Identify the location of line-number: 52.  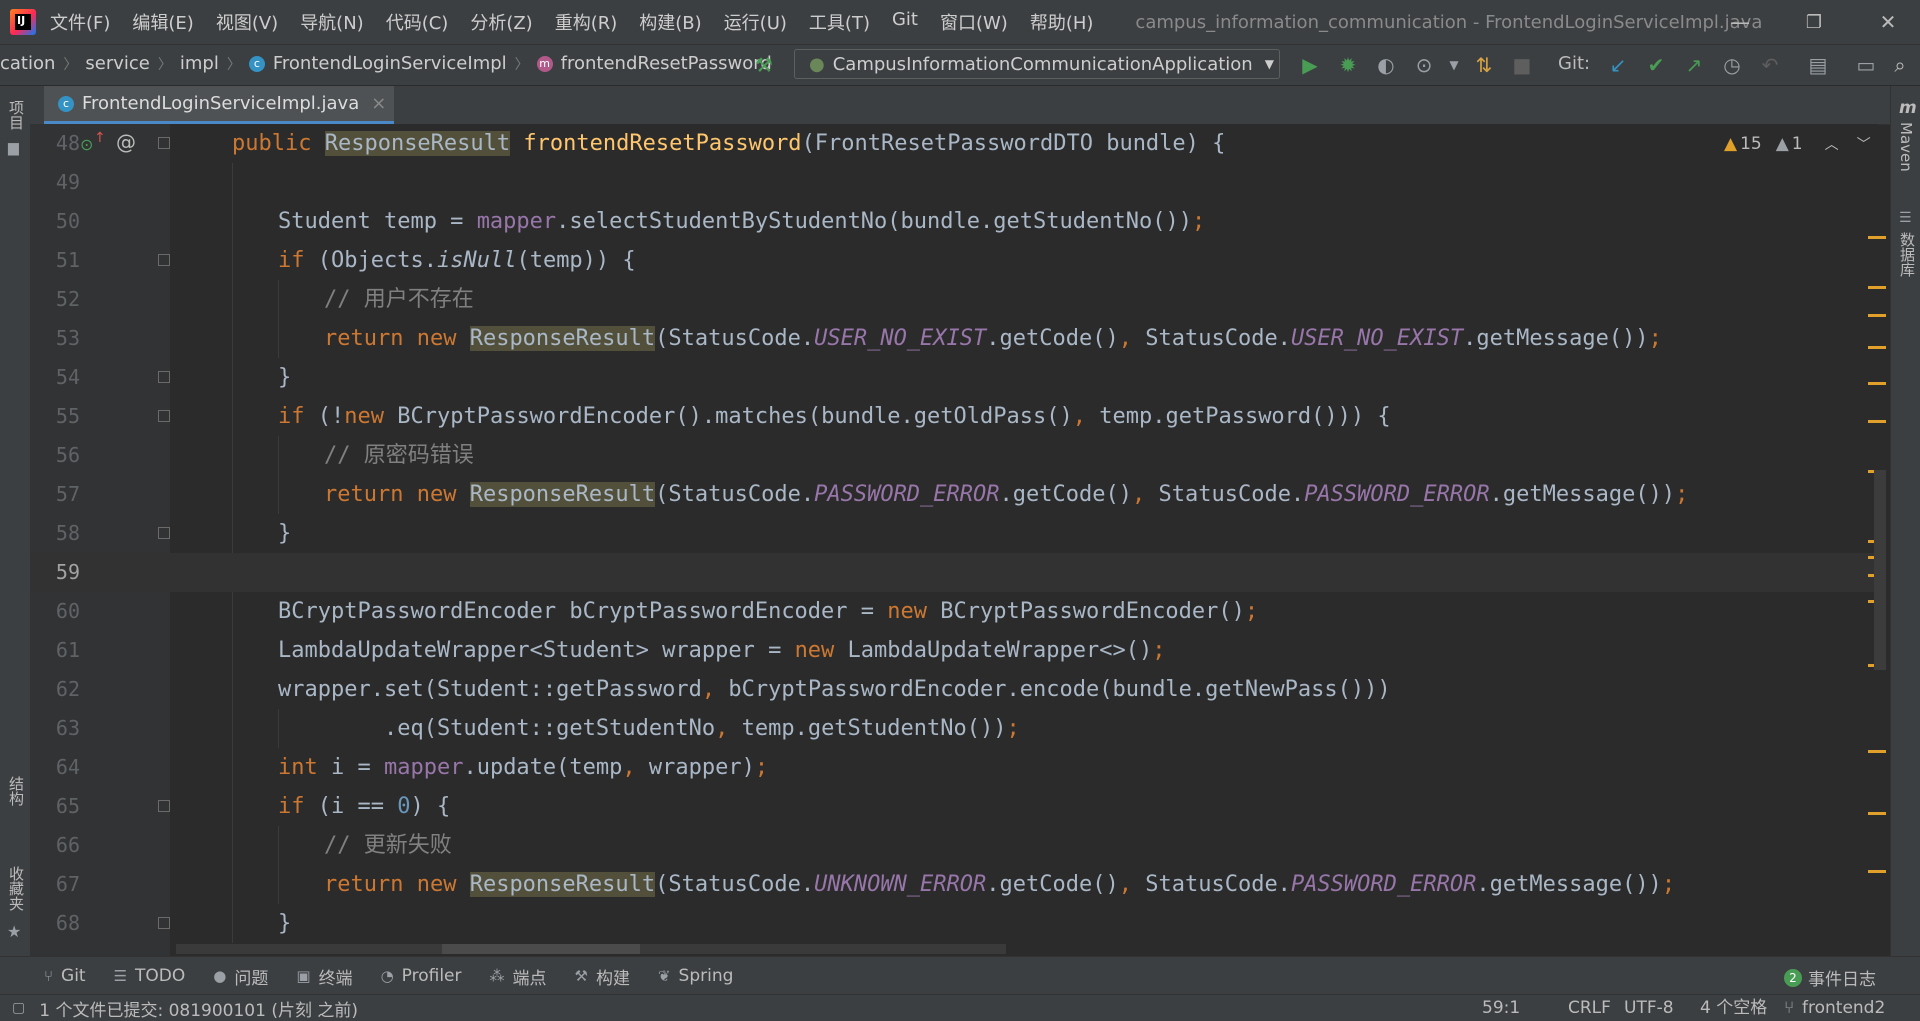
(60, 299).